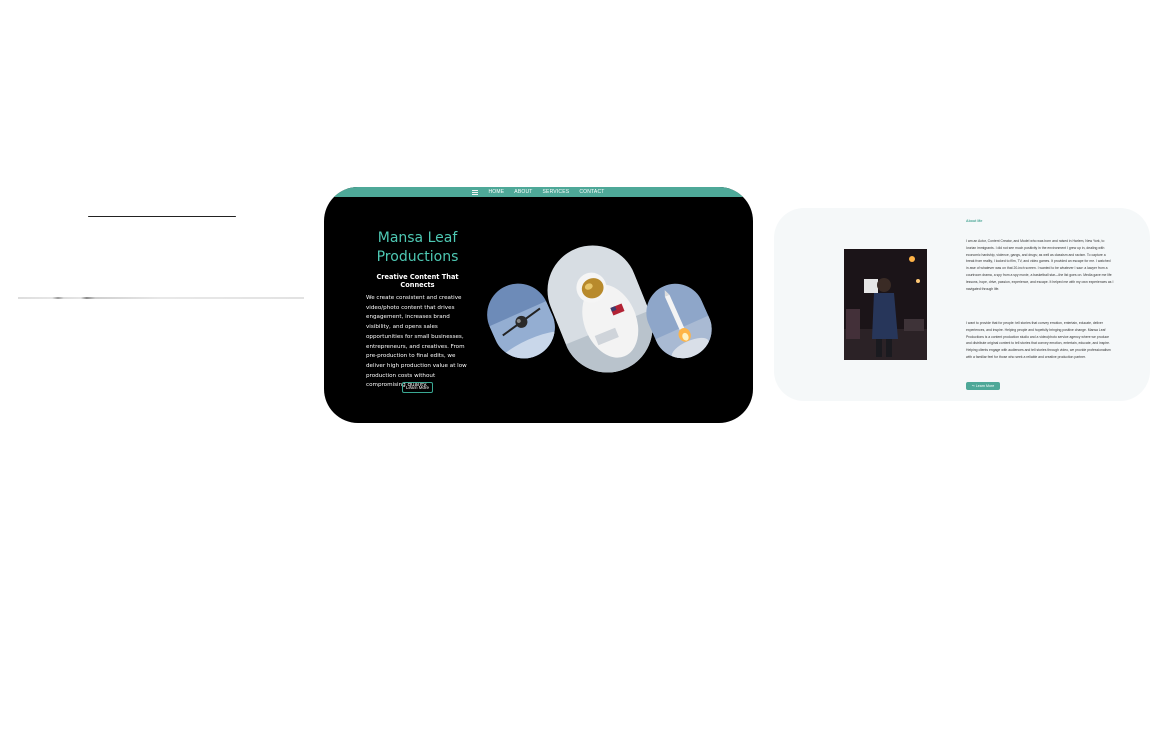 Image resolution: width=1165 pixels, height=755 pixels. What do you see at coordinates (679, 321) in the screenshot?
I see `rocket-launch-image` at bounding box center [679, 321].